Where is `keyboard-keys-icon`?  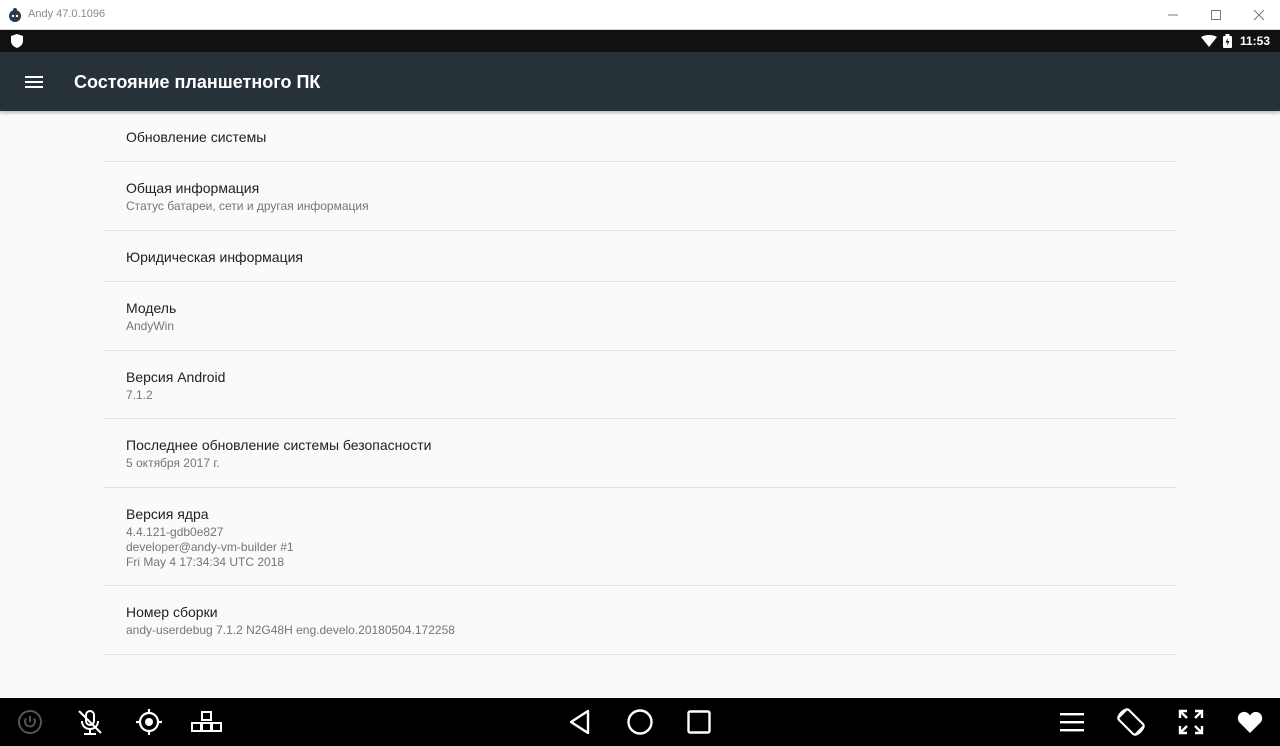 keyboard-keys-icon is located at coordinates (206, 721).